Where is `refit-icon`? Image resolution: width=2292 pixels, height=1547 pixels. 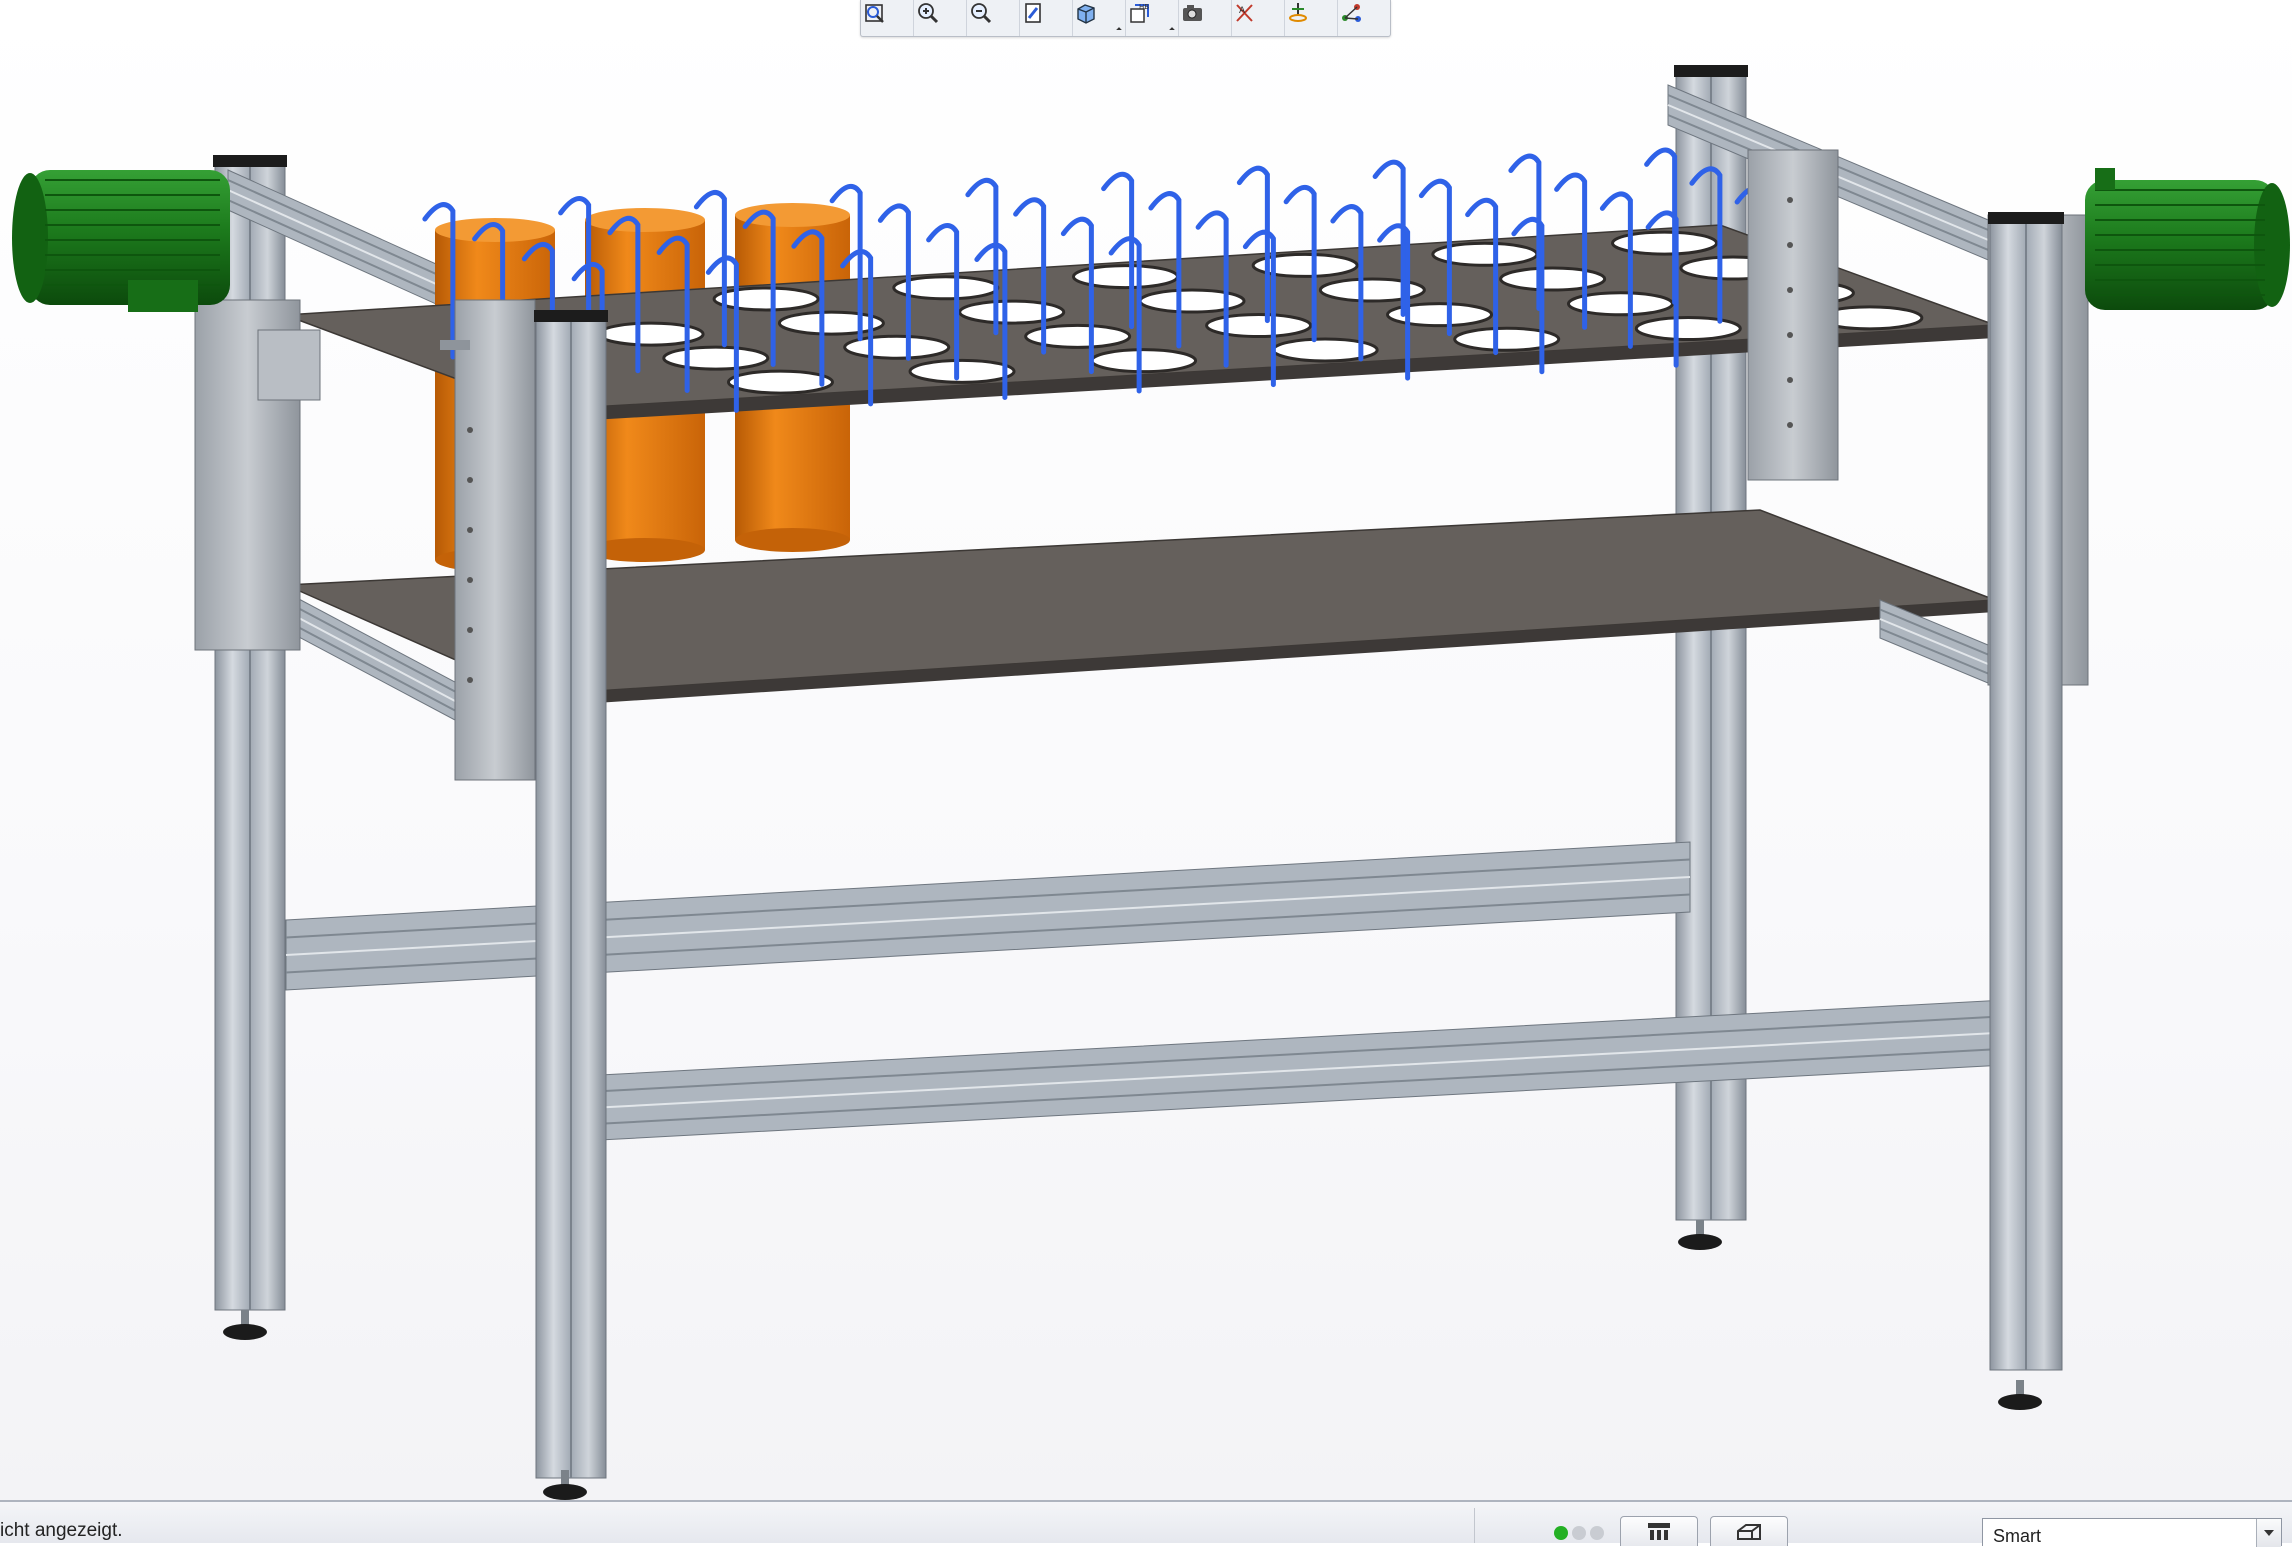 refit-icon is located at coordinates (874, 13).